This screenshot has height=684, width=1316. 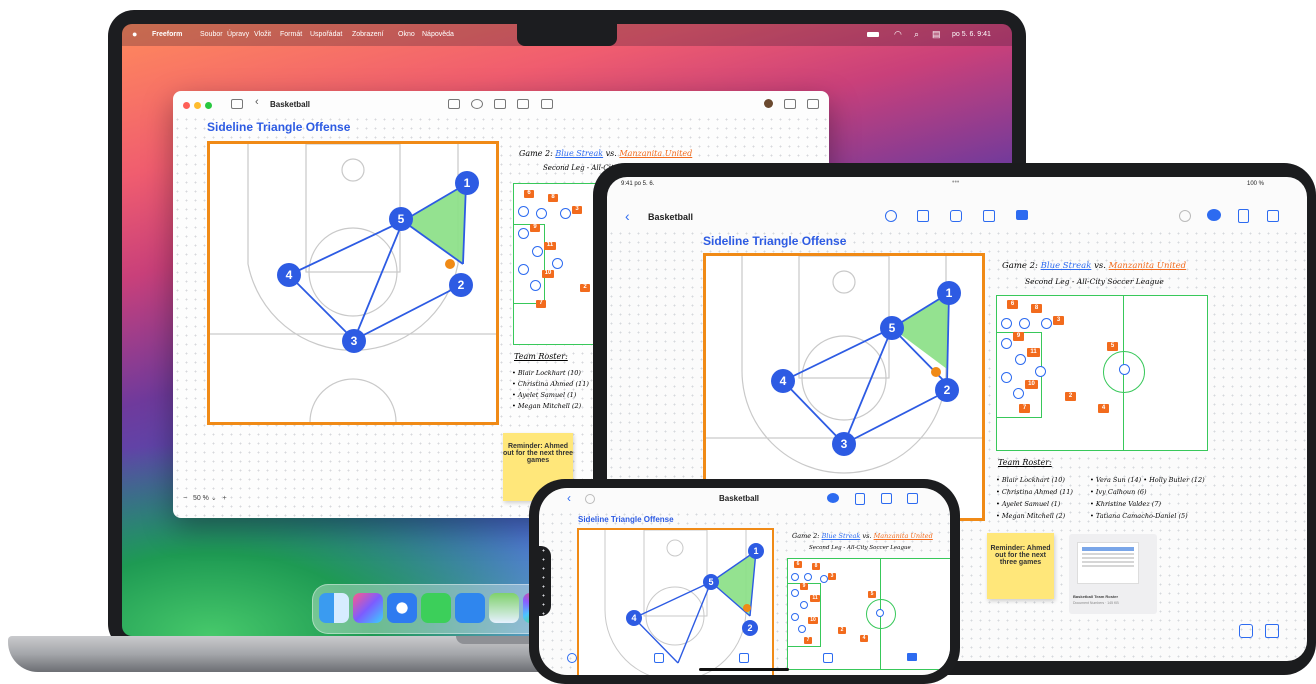 I want to click on menu-item-file: Soubor, so click(x=211, y=34).